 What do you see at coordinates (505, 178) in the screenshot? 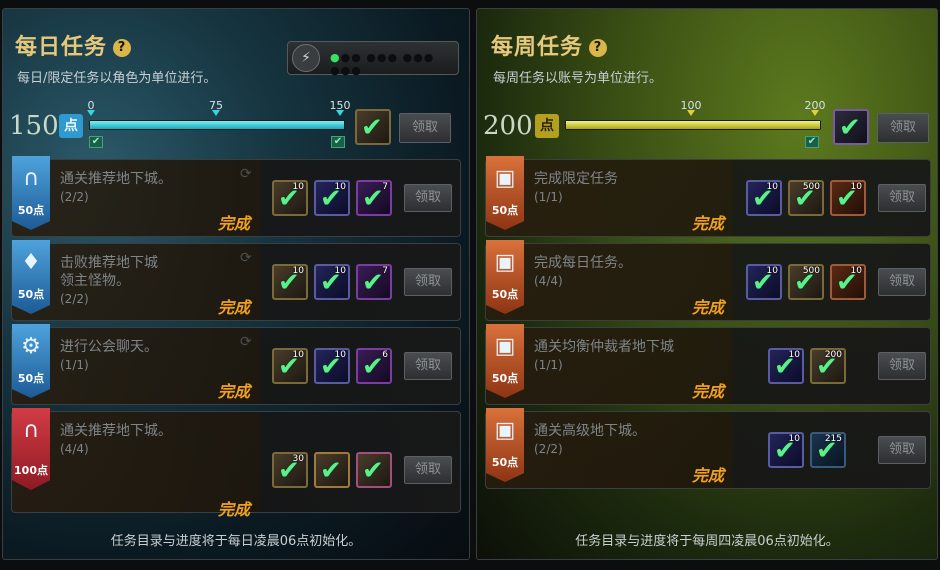
I see `calendar-icon: ▣` at bounding box center [505, 178].